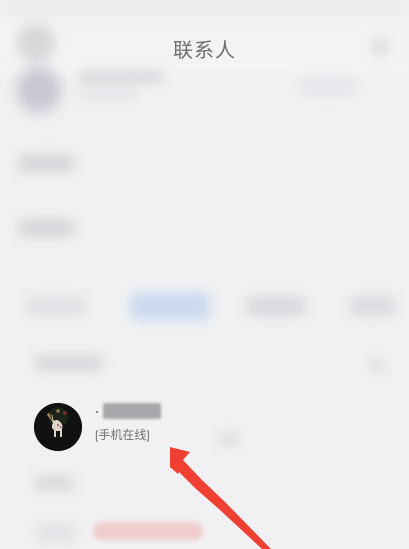 This screenshot has width=409, height=549. Describe the element at coordinates (54, 483) in the screenshot. I see `lower-group-placeholder` at that location.